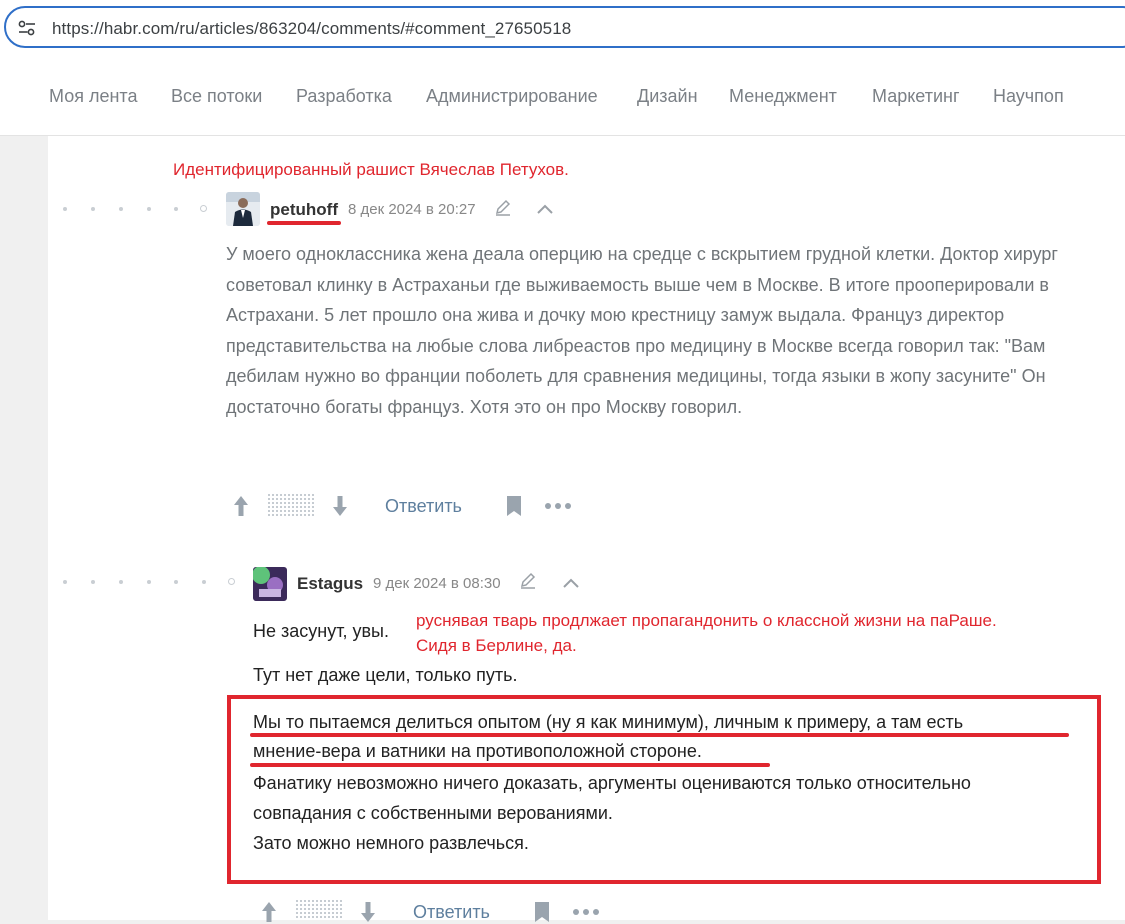  What do you see at coordinates (916, 96) in the screenshot?
I see `nav-item-marketing: Маркетинг` at bounding box center [916, 96].